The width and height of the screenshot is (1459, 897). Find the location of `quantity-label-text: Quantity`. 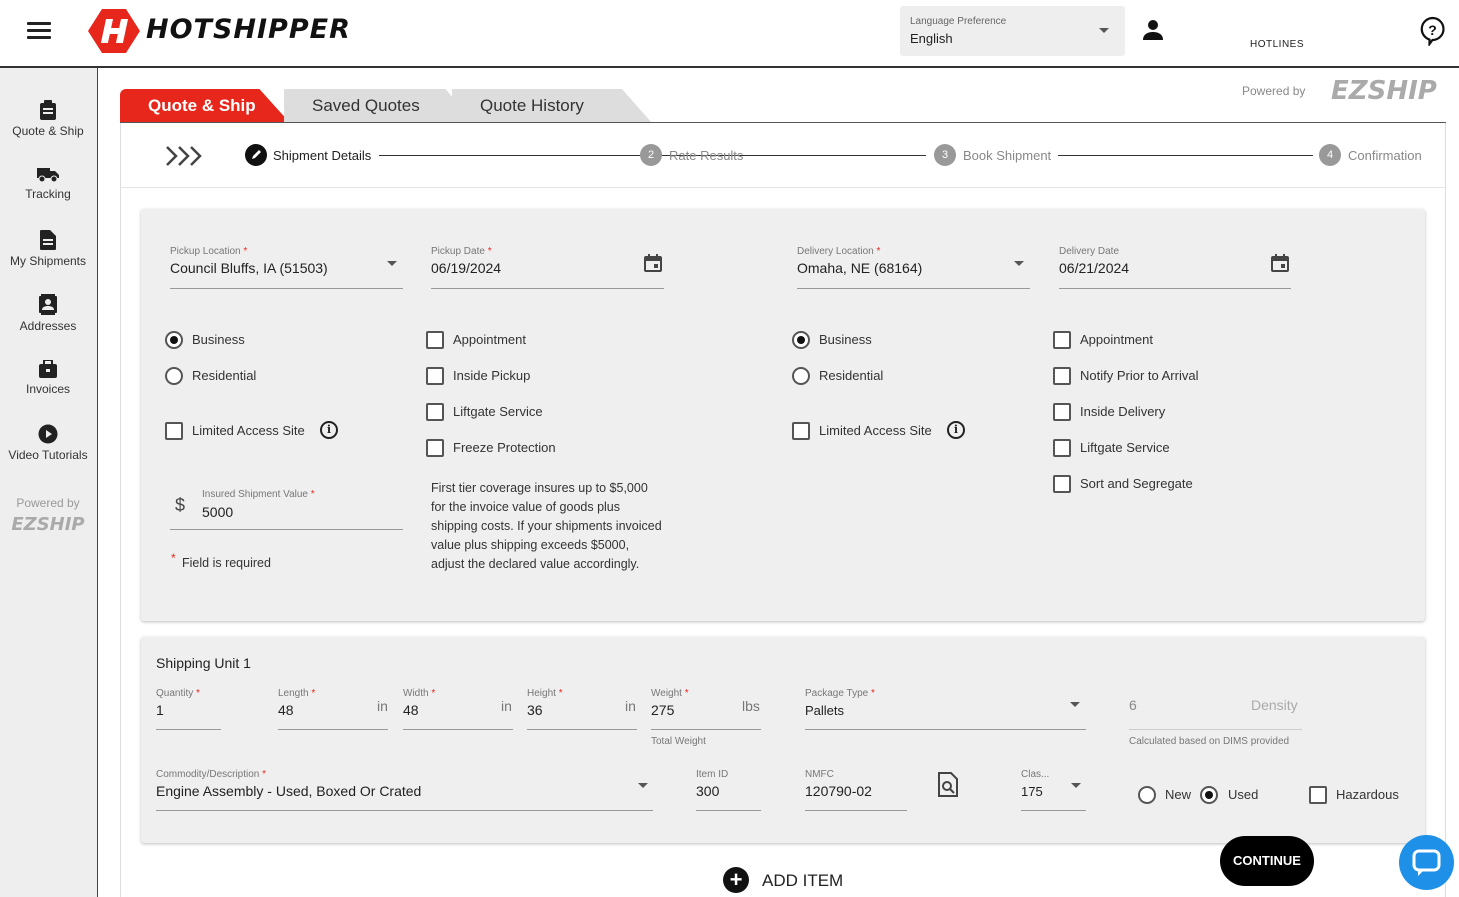

quantity-label-text: Quantity is located at coordinates (175, 693).